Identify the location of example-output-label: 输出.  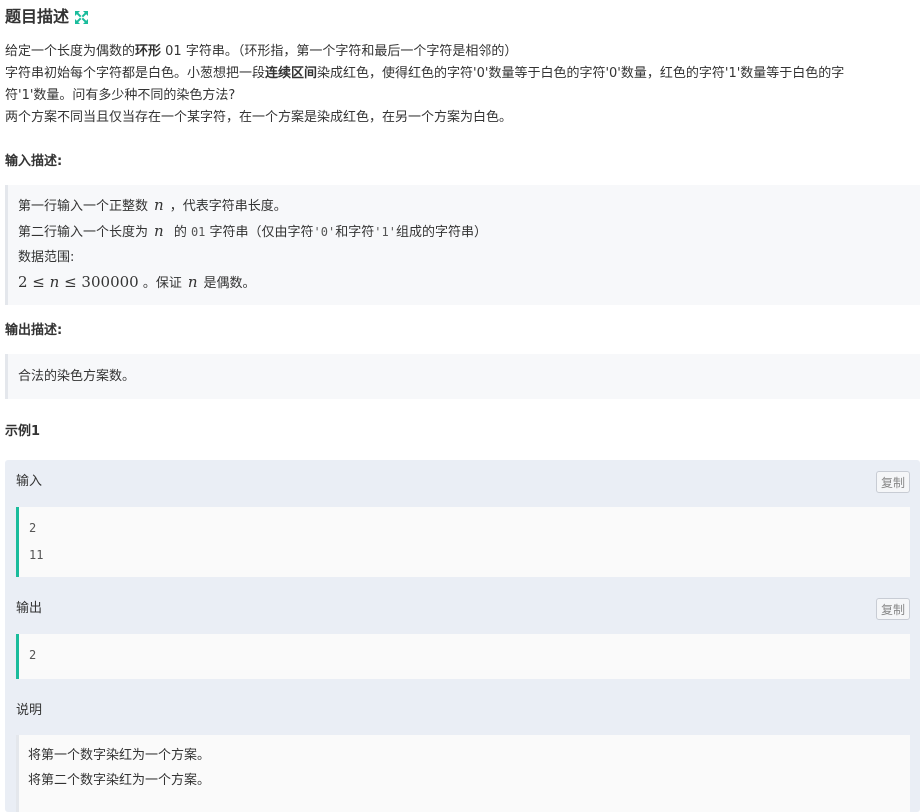
(29, 608).